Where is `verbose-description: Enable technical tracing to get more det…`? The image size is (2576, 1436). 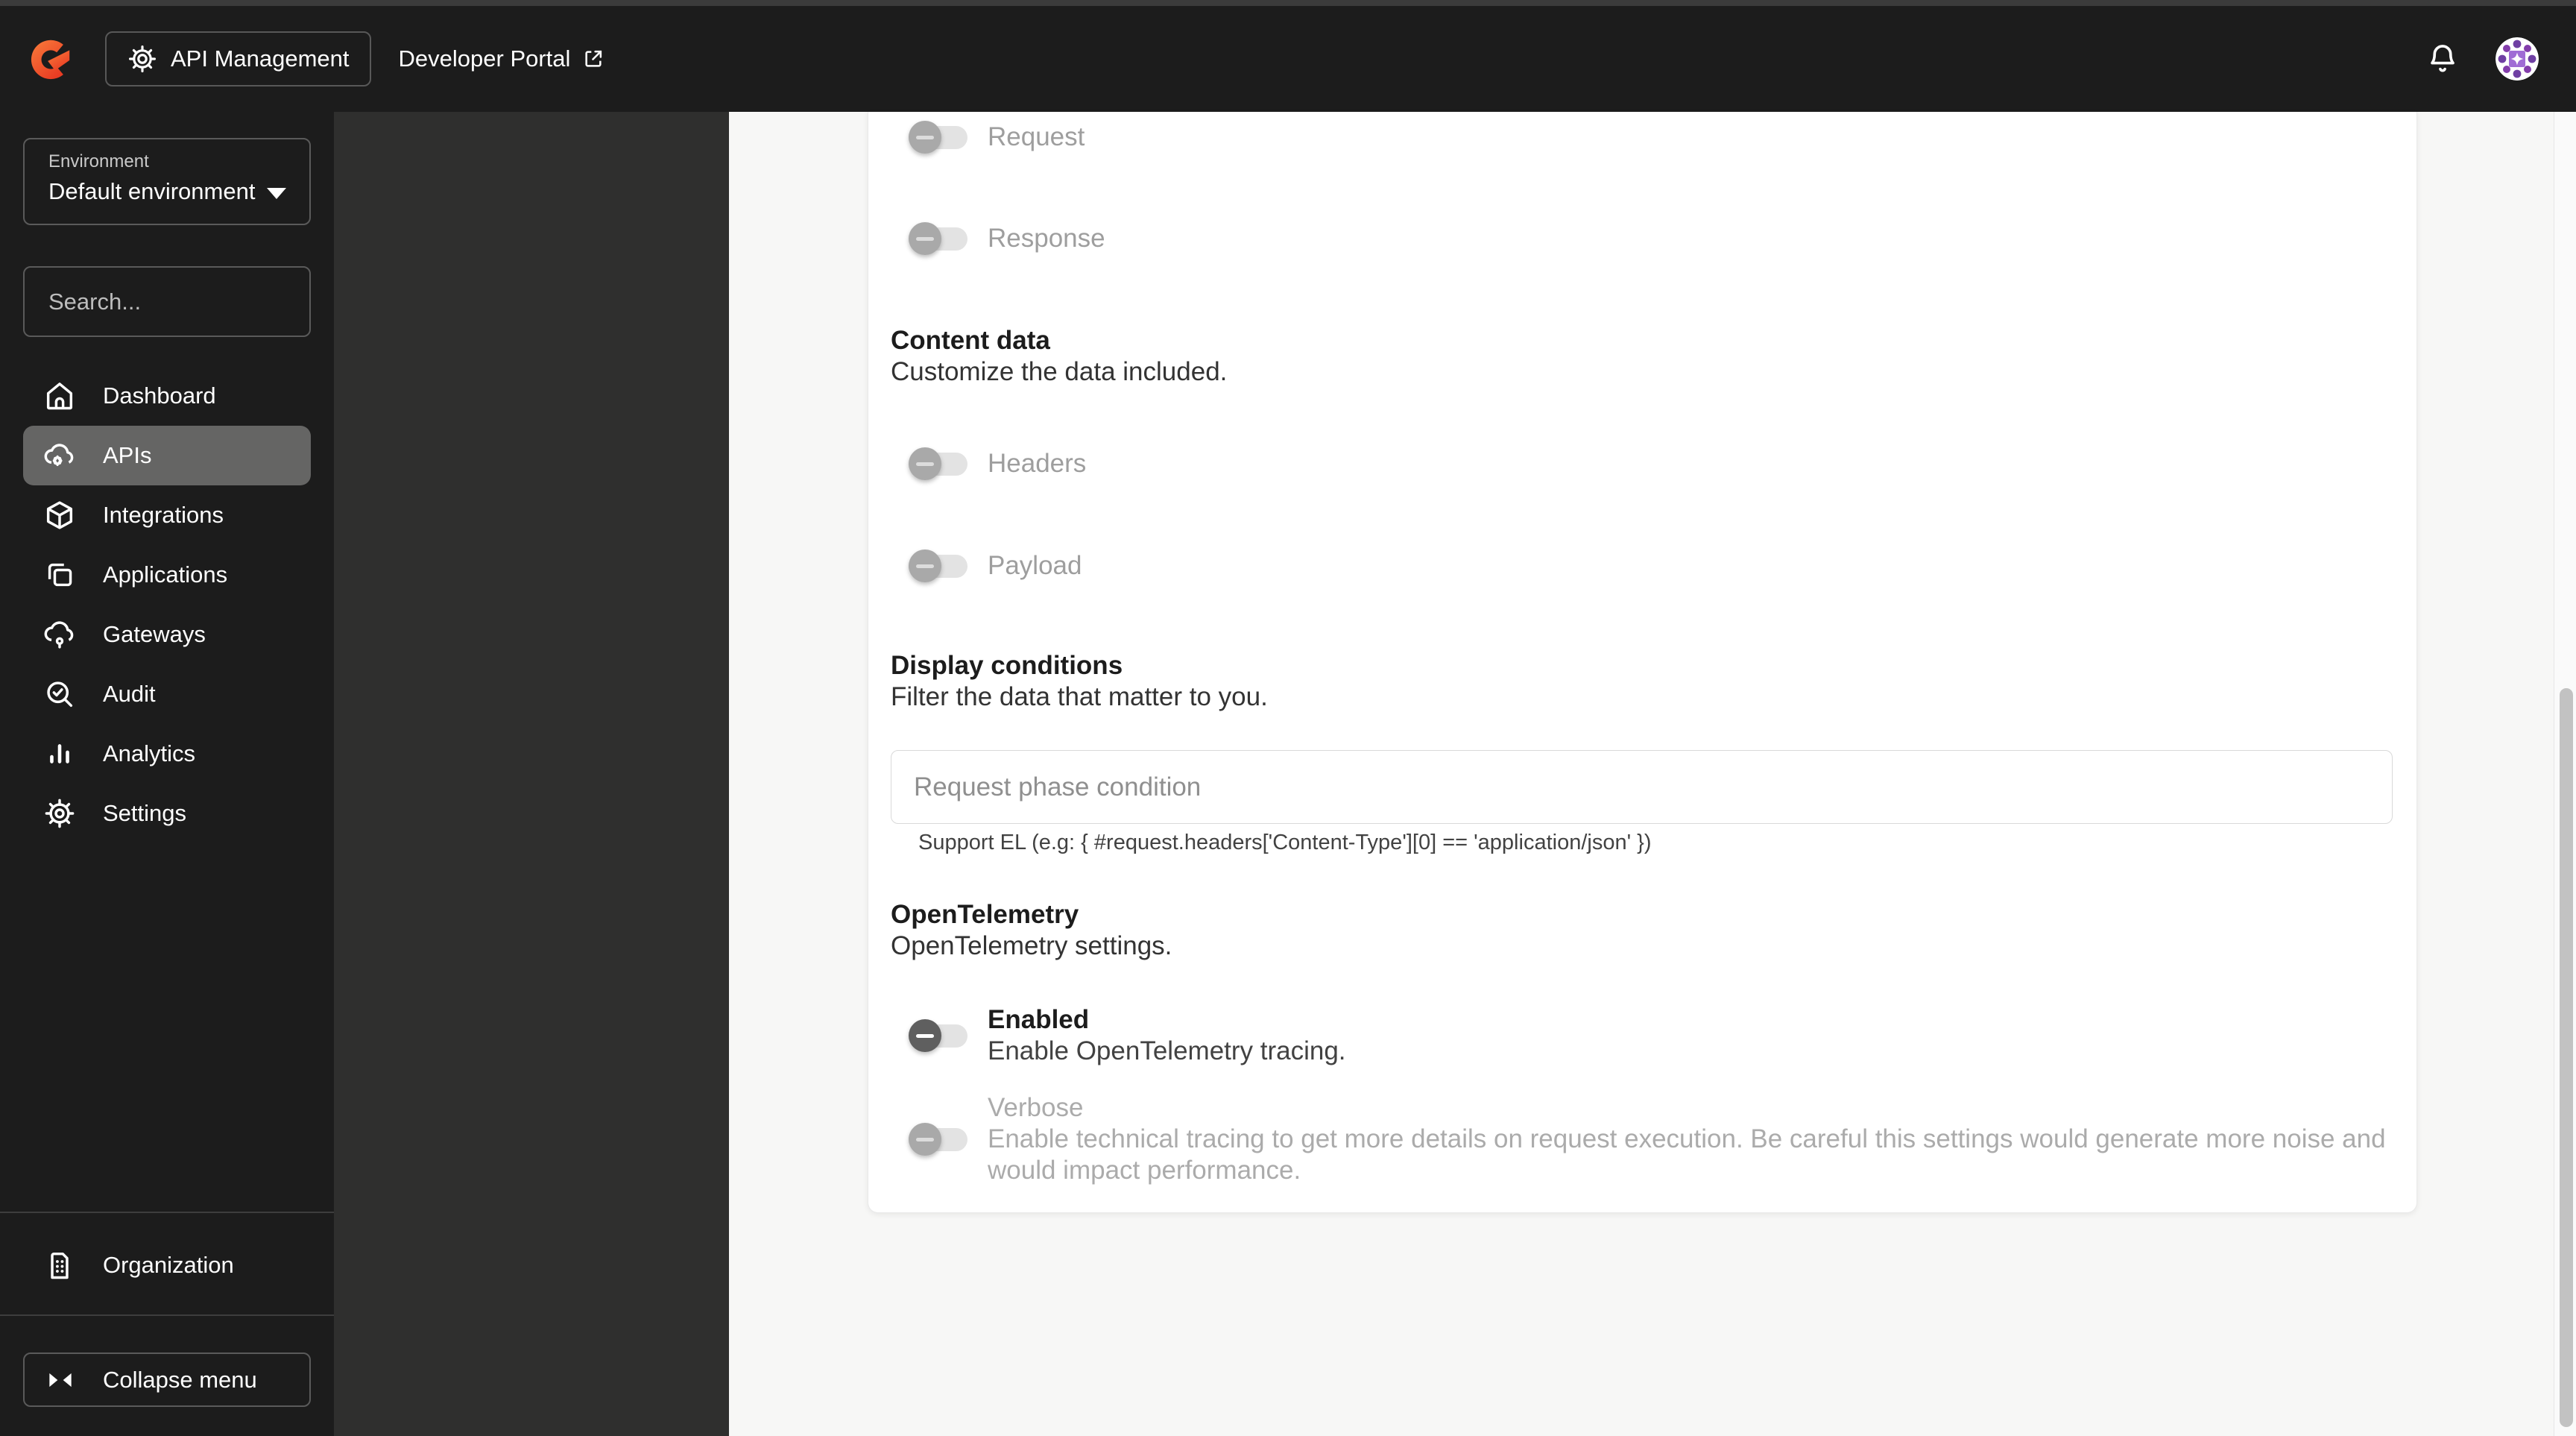 verbose-description: Enable technical tracing to get more det… is located at coordinates (1687, 1154).